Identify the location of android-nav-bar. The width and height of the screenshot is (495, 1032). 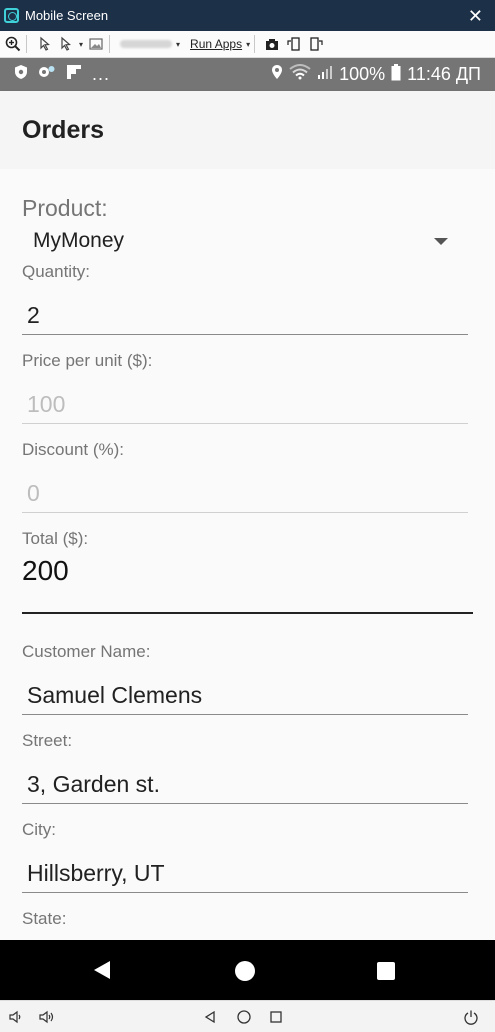
(247, 970).